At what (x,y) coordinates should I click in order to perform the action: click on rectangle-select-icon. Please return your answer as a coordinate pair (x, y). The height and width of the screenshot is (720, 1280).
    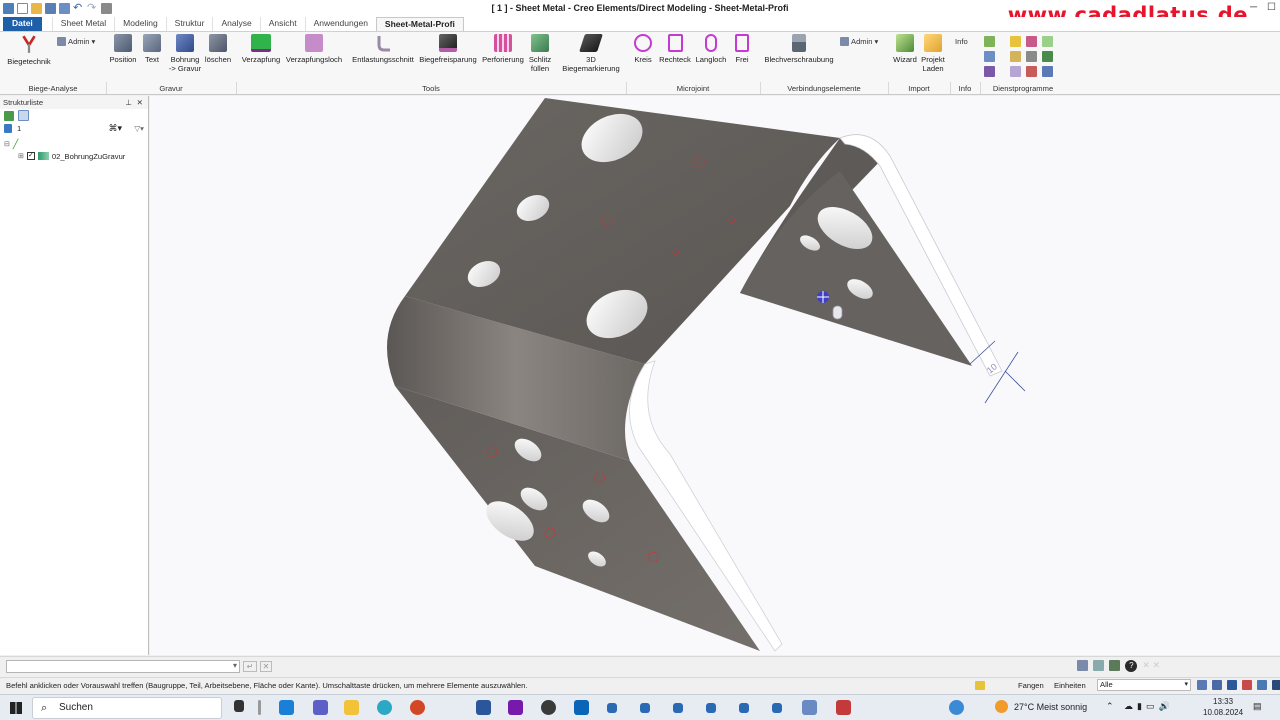
    Looking at the image, I should click on (1047, 41).